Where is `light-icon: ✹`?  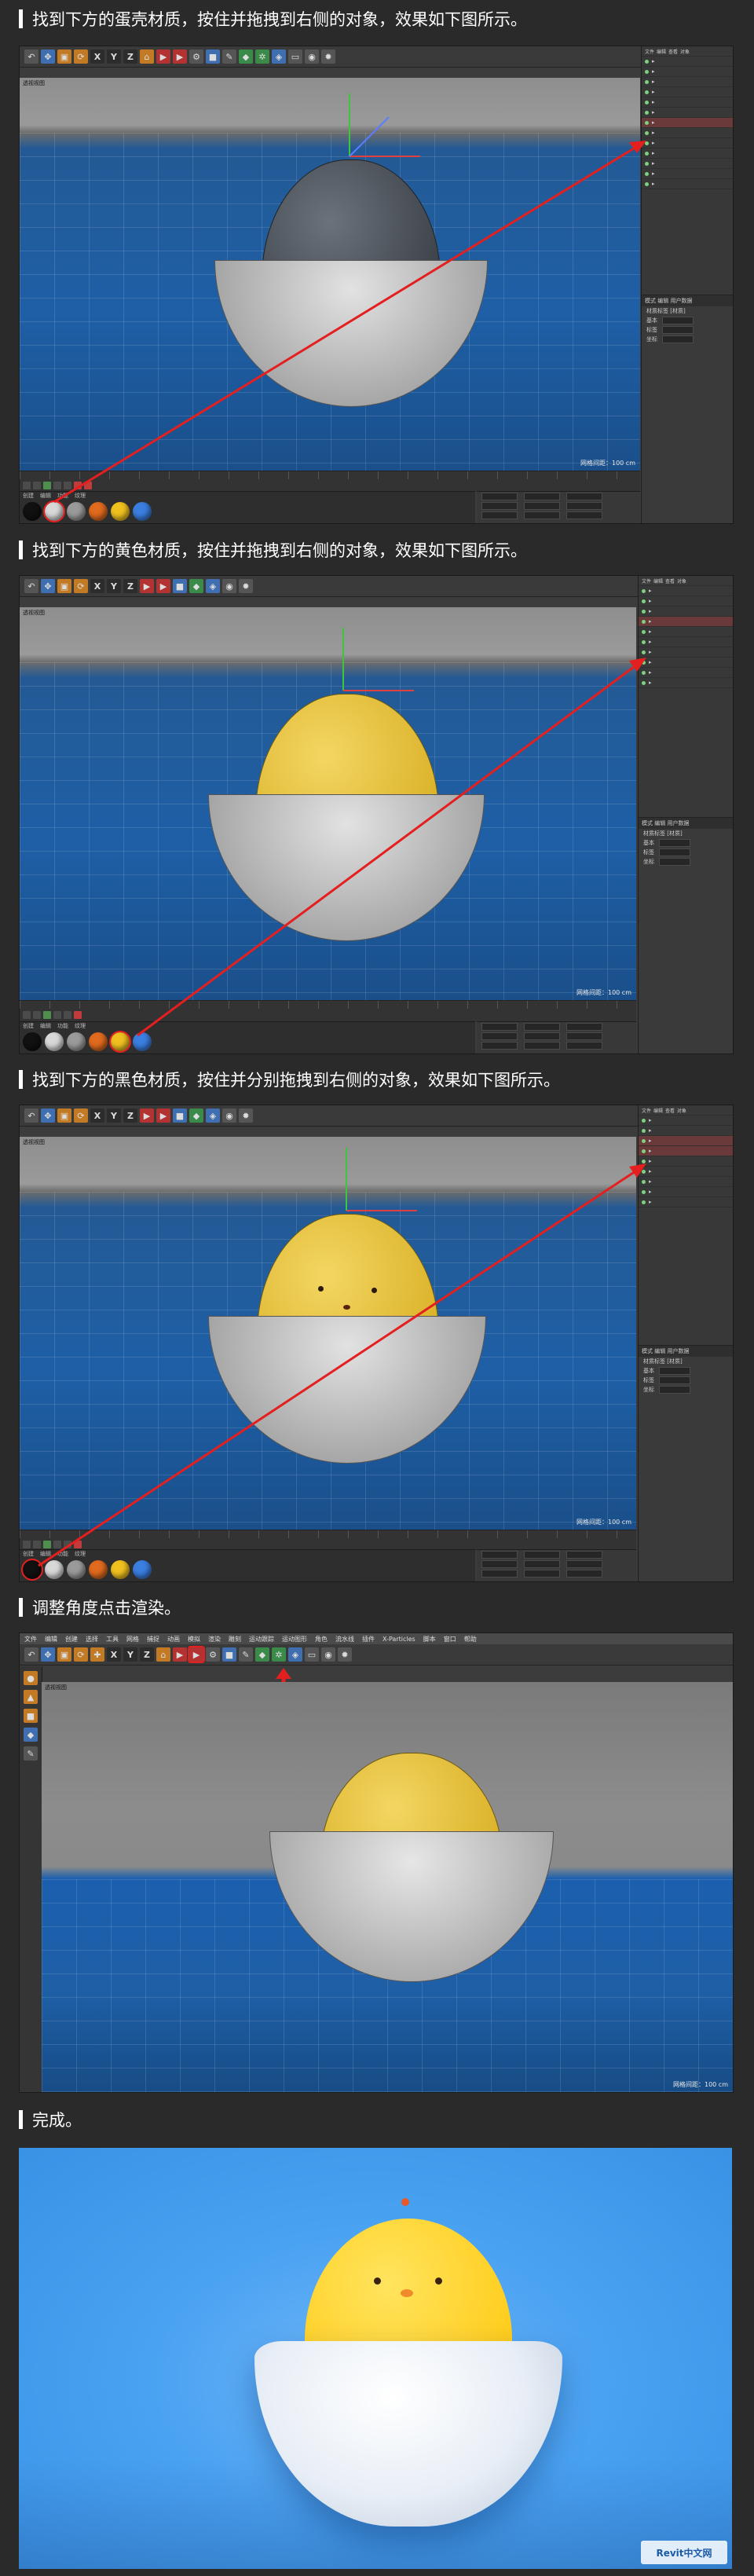 light-icon: ✹ is located at coordinates (328, 56).